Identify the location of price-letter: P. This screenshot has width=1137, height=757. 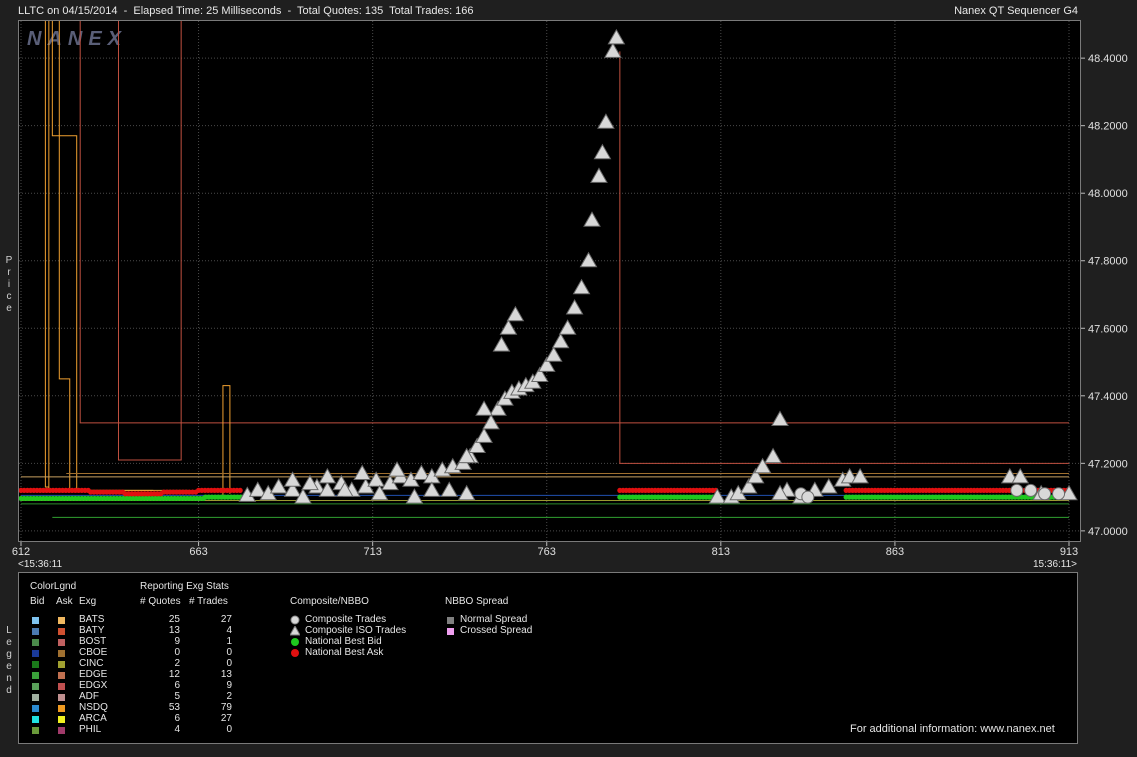
(9, 260).